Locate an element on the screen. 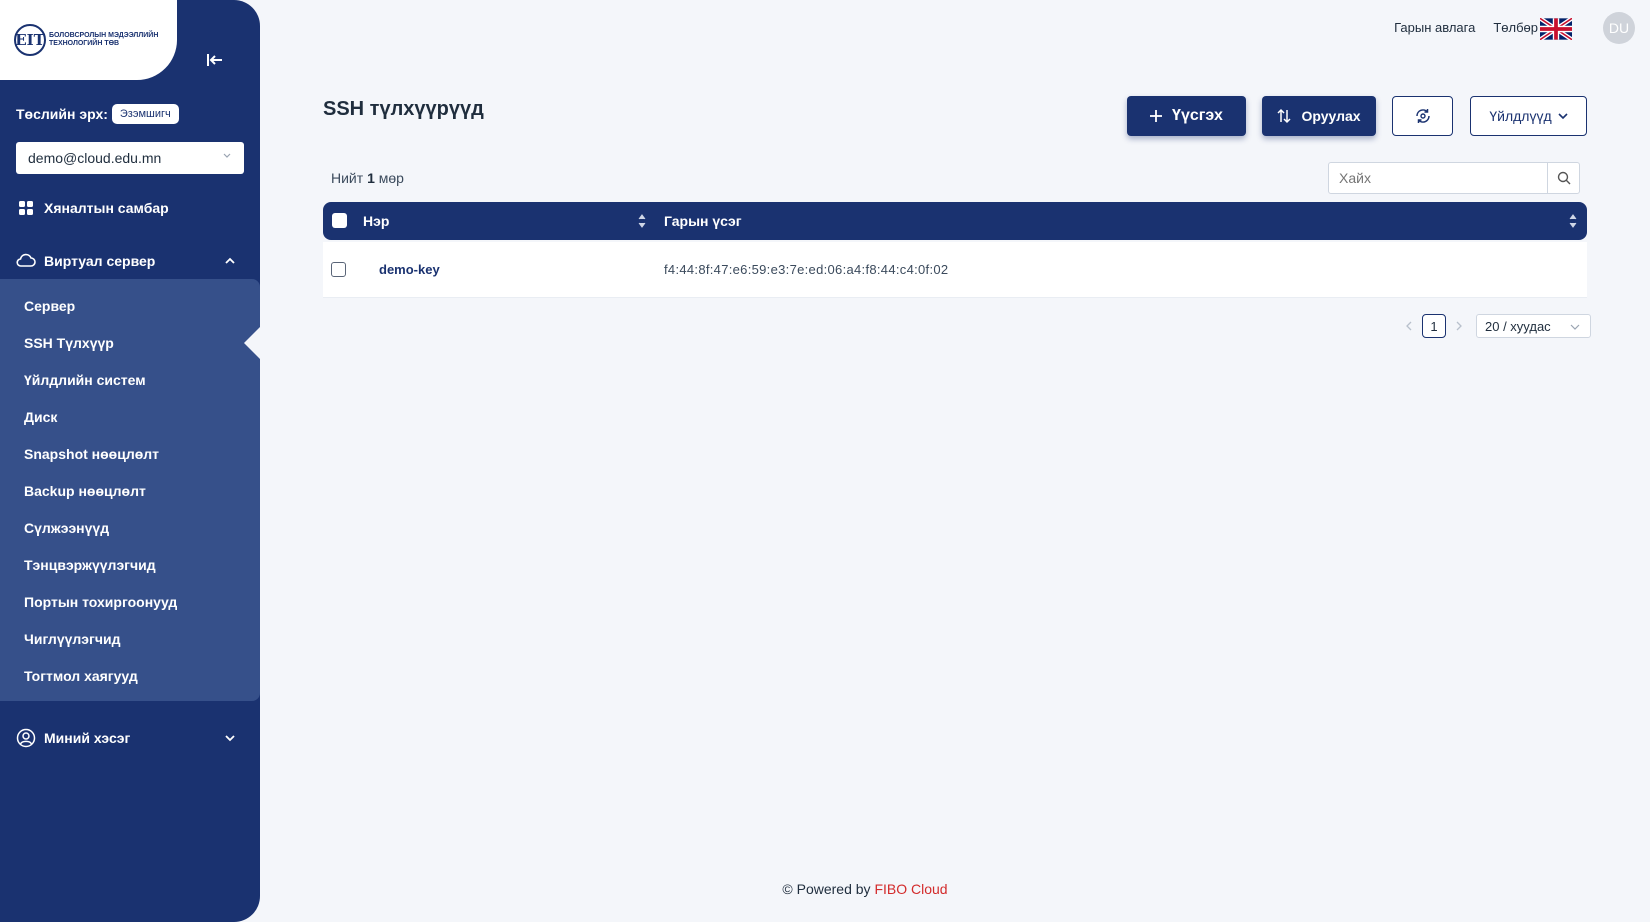  cloud-icon is located at coordinates (26, 261).